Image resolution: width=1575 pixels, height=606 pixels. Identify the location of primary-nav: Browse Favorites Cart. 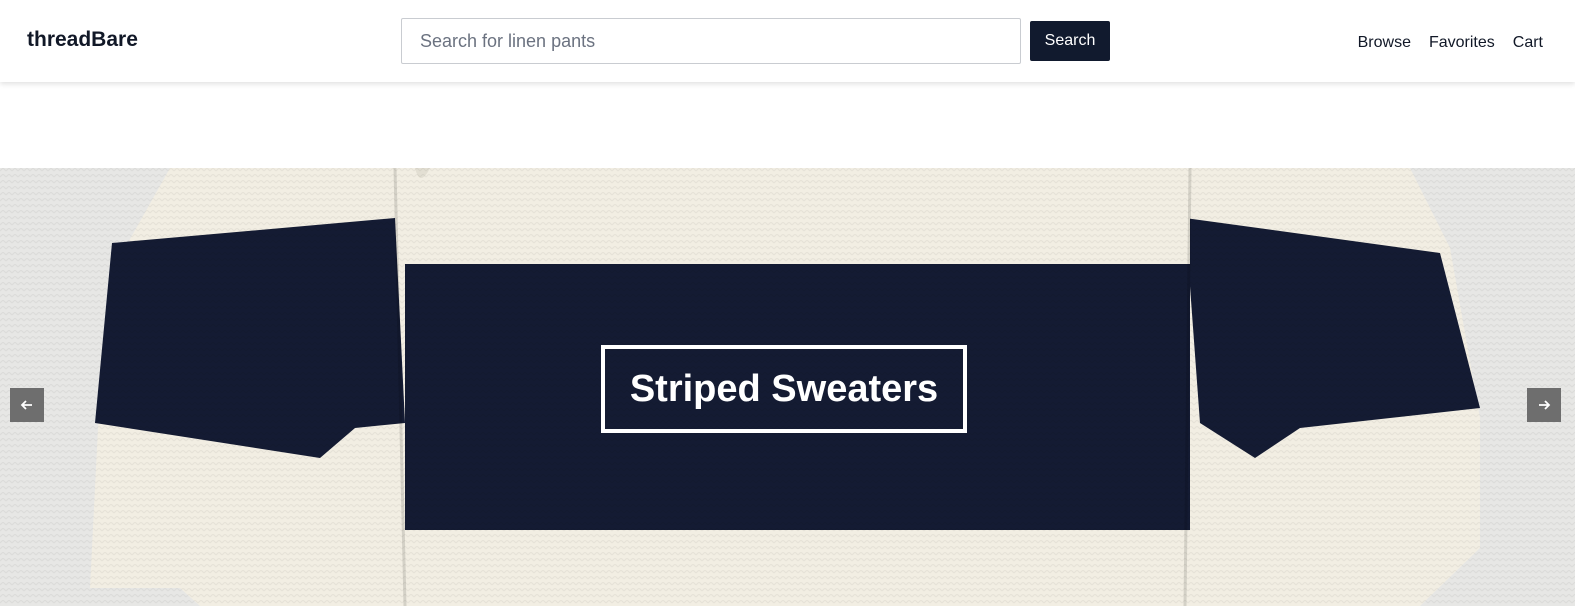
(1450, 43).